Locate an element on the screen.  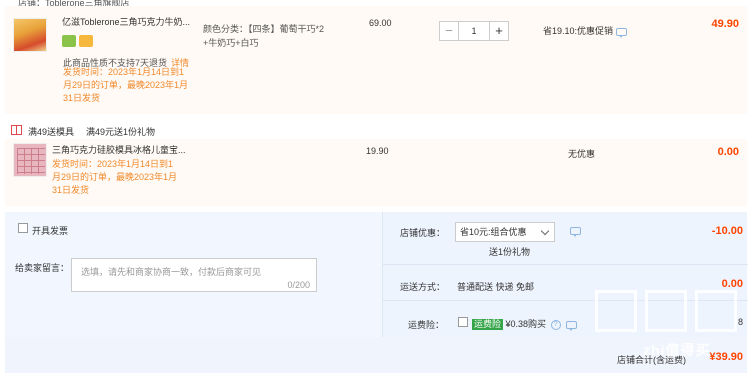
invoice-label: 开具发票 is located at coordinates (50, 231).